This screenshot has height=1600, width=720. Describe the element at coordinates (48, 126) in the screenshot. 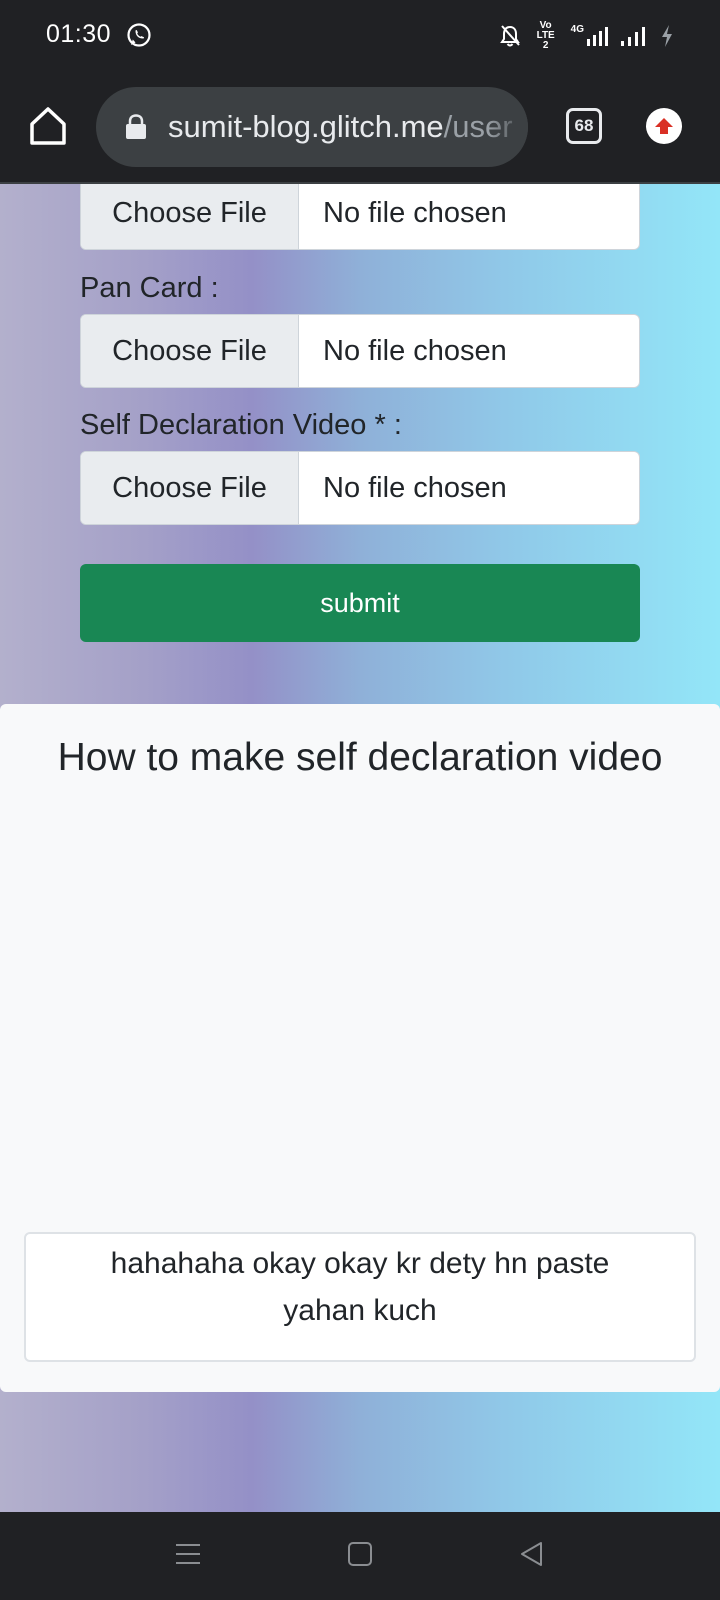

I see `home-icon` at that location.